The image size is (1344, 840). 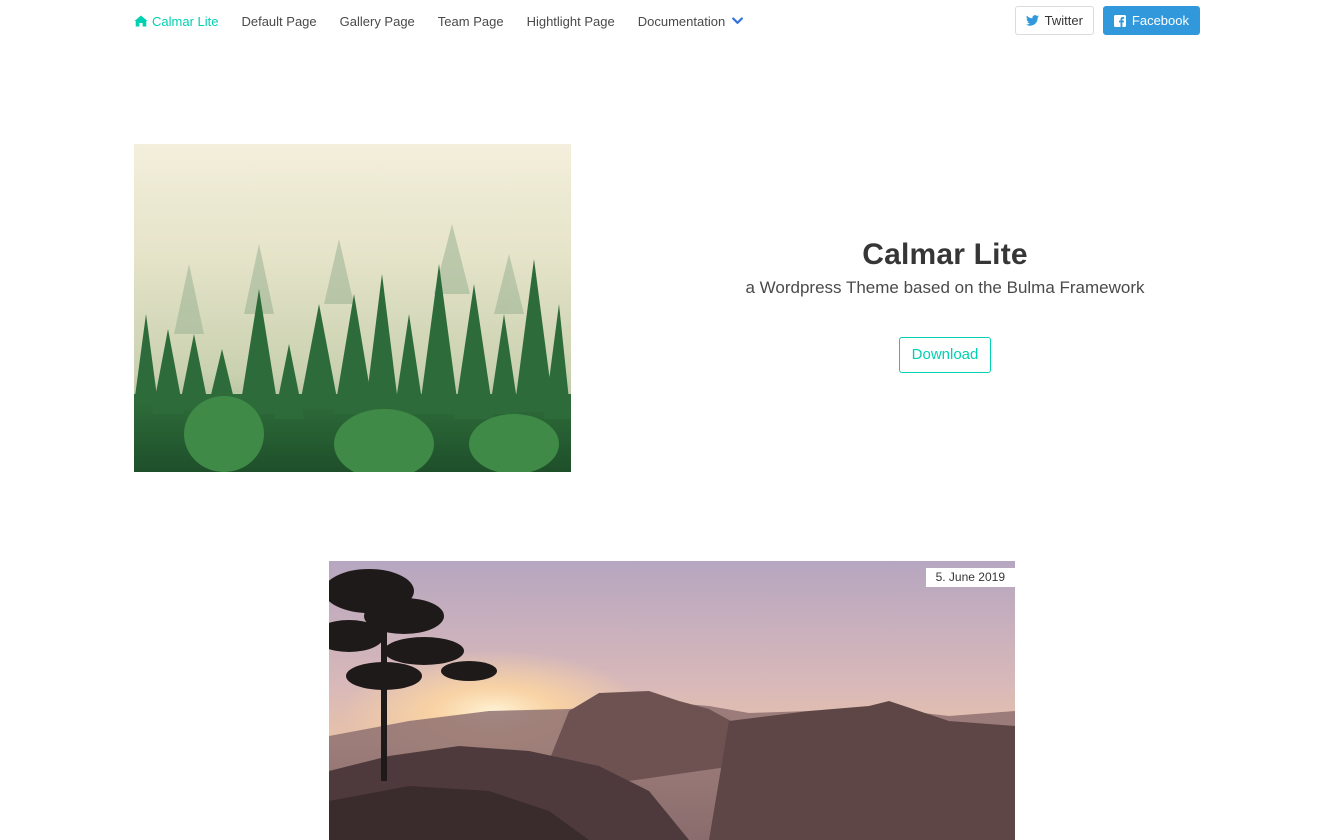 I want to click on facebook-label: Facebook, so click(x=1160, y=20).